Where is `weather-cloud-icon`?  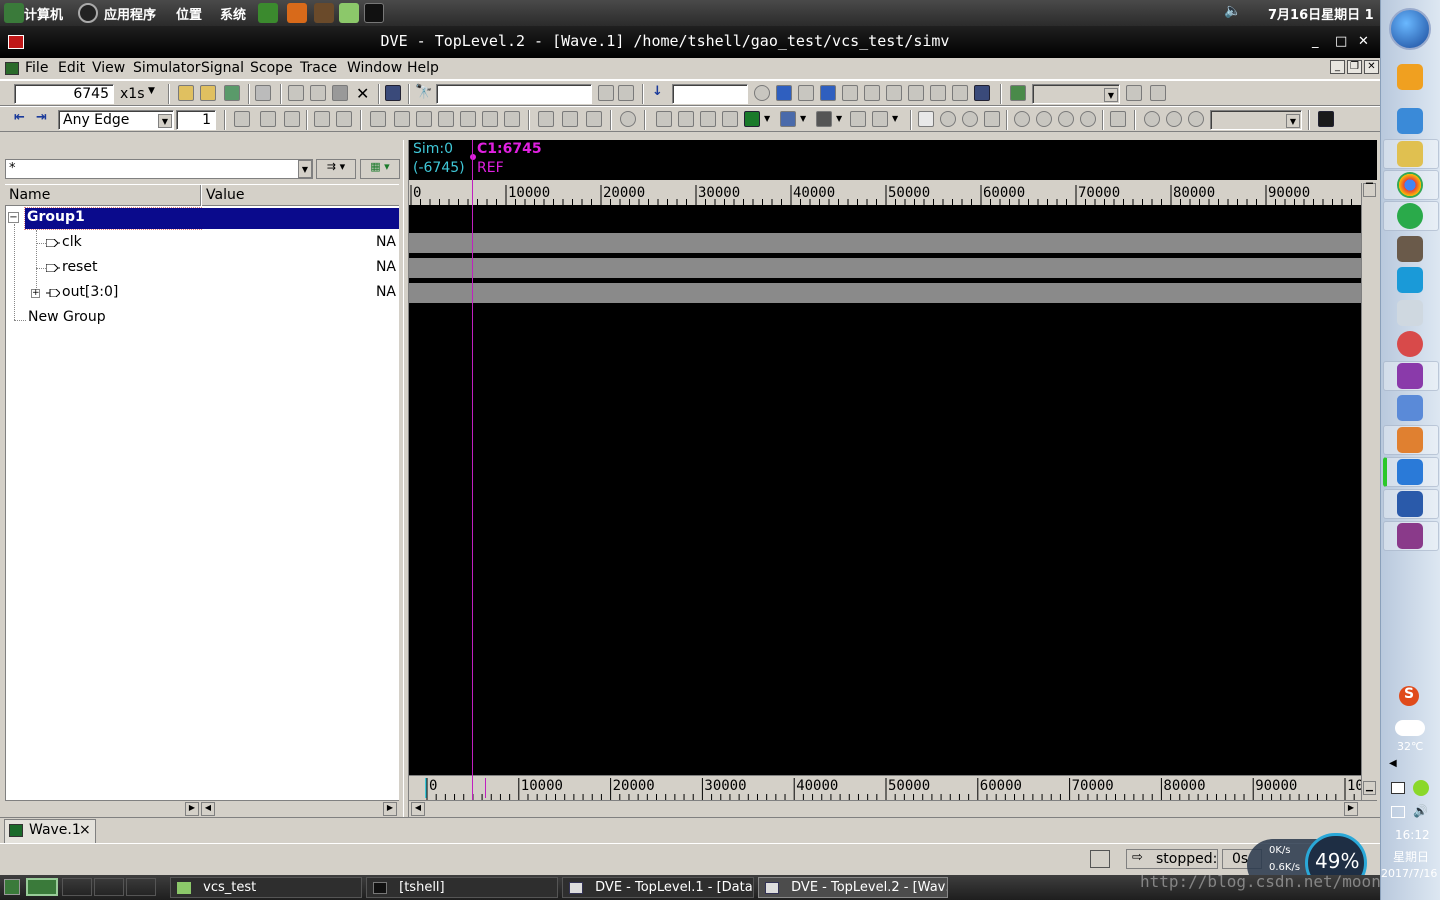 weather-cloud-icon is located at coordinates (1410, 728).